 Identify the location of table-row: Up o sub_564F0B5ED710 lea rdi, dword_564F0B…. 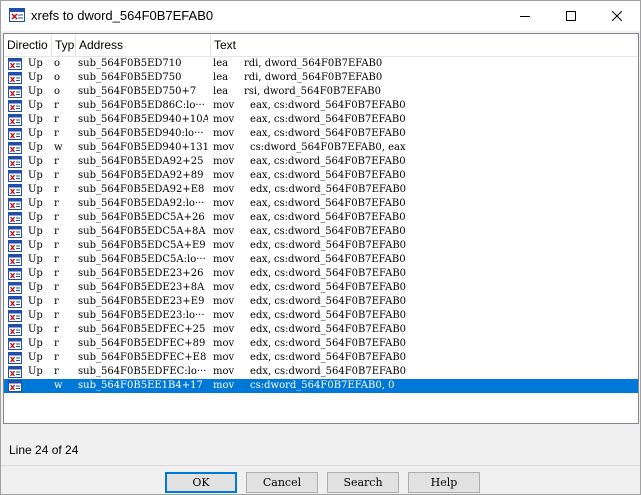
(321, 64).